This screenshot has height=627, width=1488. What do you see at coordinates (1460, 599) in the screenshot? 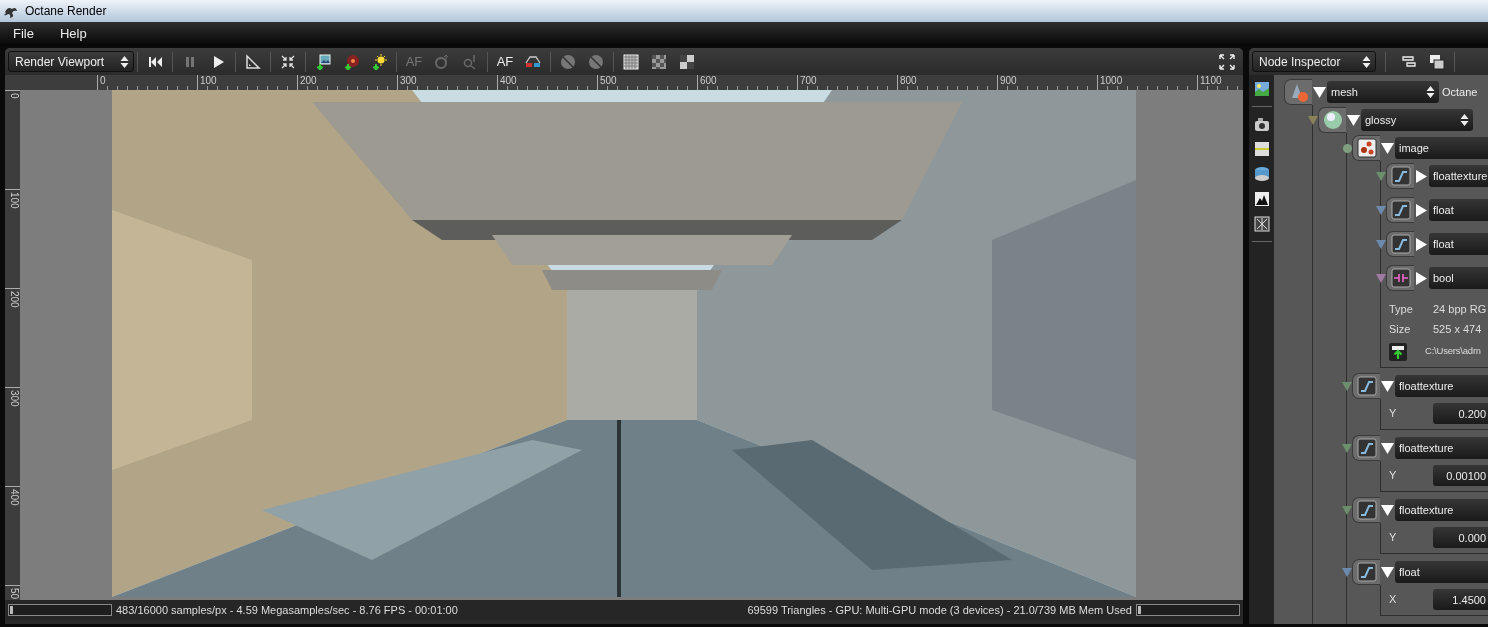
I see `value-field: 1.4500` at bounding box center [1460, 599].